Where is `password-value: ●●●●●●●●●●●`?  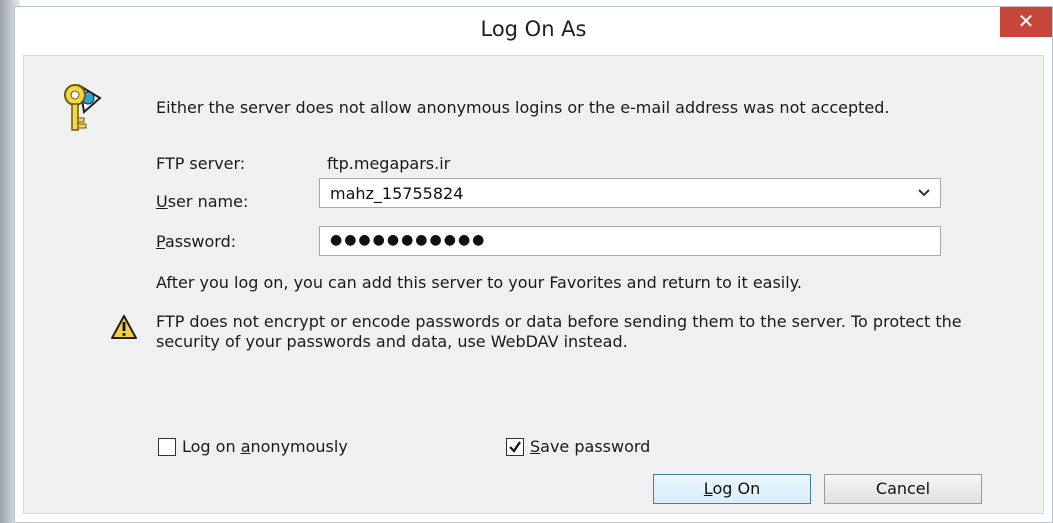 password-value: ●●●●●●●●●●● is located at coordinates (408, 240).